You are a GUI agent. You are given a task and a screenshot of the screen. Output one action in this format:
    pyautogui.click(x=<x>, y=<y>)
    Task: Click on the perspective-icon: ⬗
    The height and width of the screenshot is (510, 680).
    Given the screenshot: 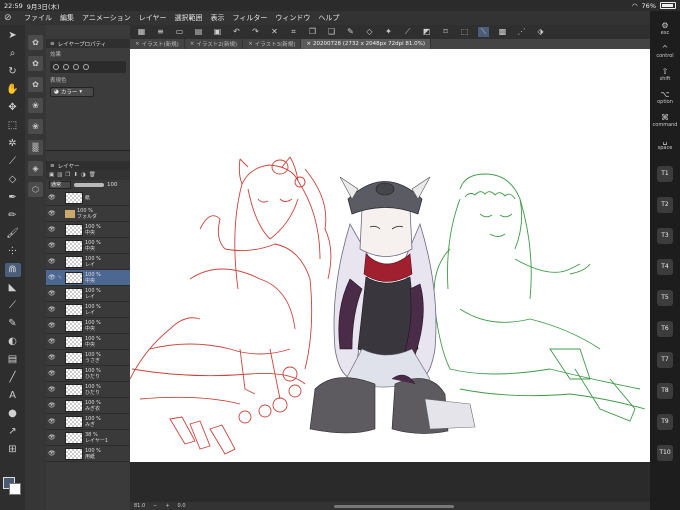 What is the action you would take?
    pyautogui.click(x=540, y=32)
    